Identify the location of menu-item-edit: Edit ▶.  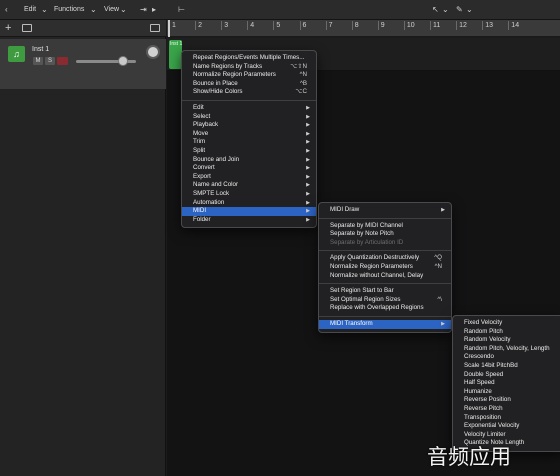
(249, 108).